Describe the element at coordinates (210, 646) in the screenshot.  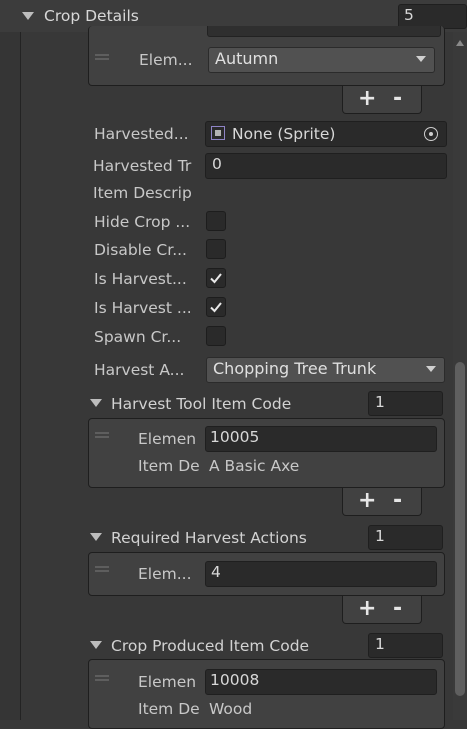
I see `crop-produced-title: Crop Produced Item Code` at that location.